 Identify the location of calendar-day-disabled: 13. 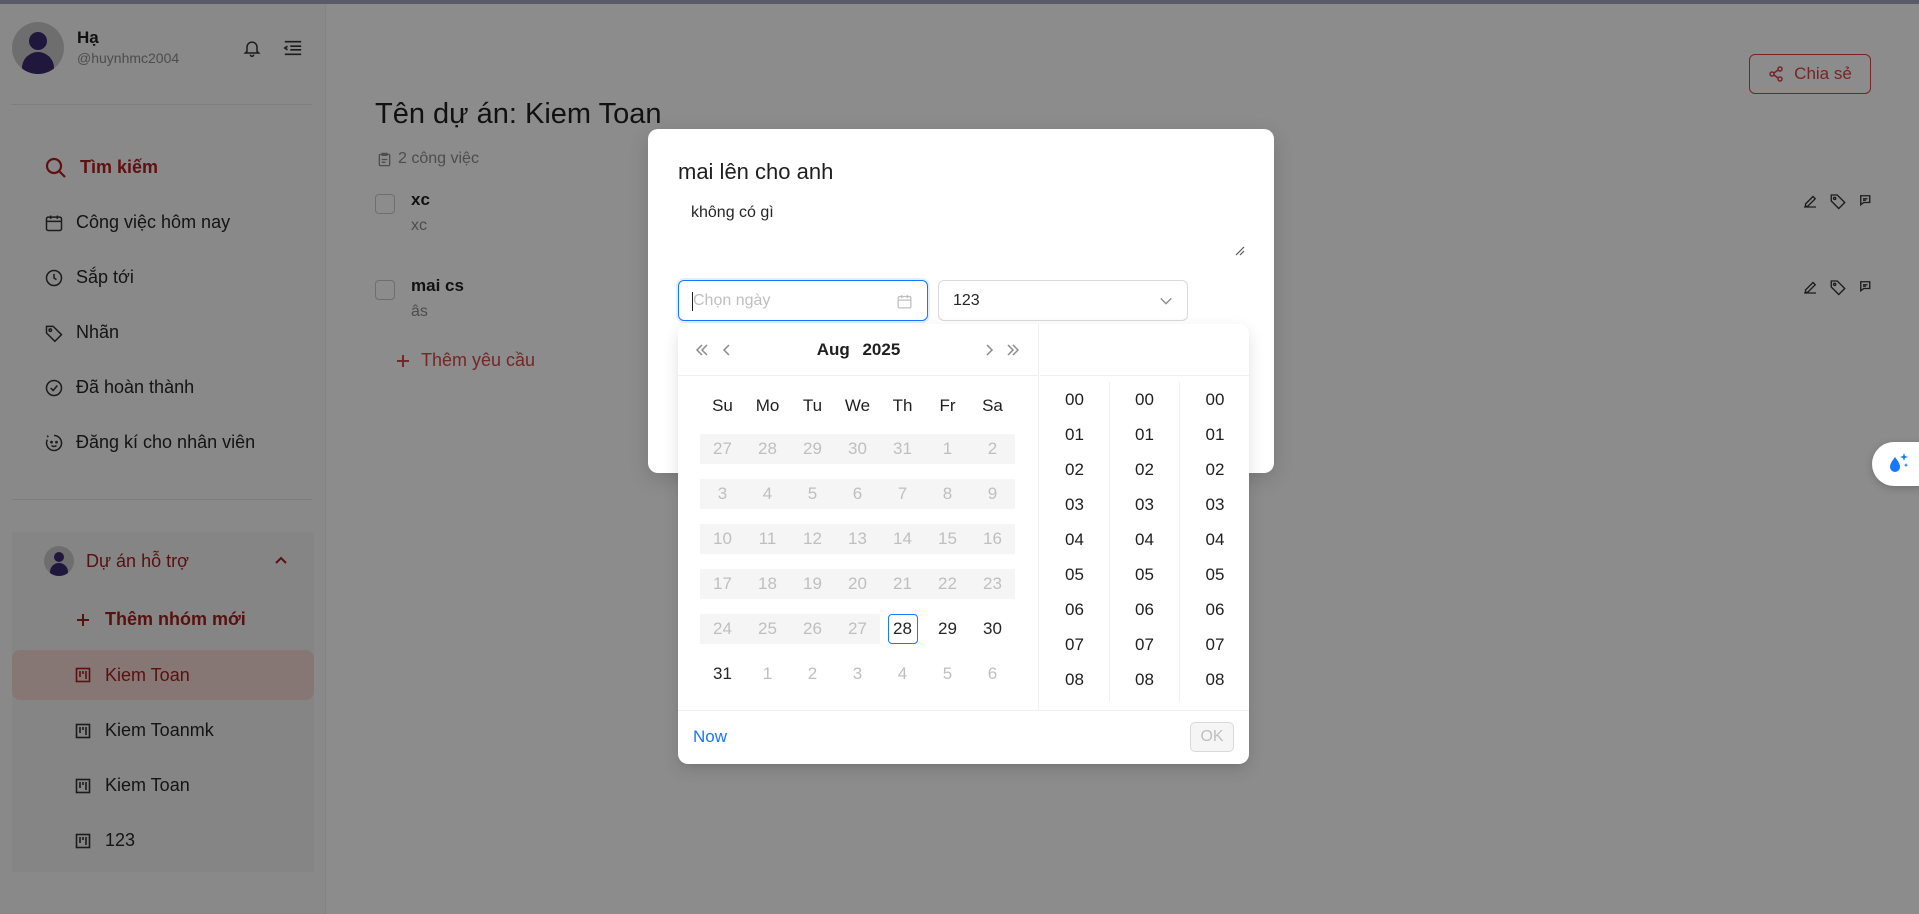
(857, 538).